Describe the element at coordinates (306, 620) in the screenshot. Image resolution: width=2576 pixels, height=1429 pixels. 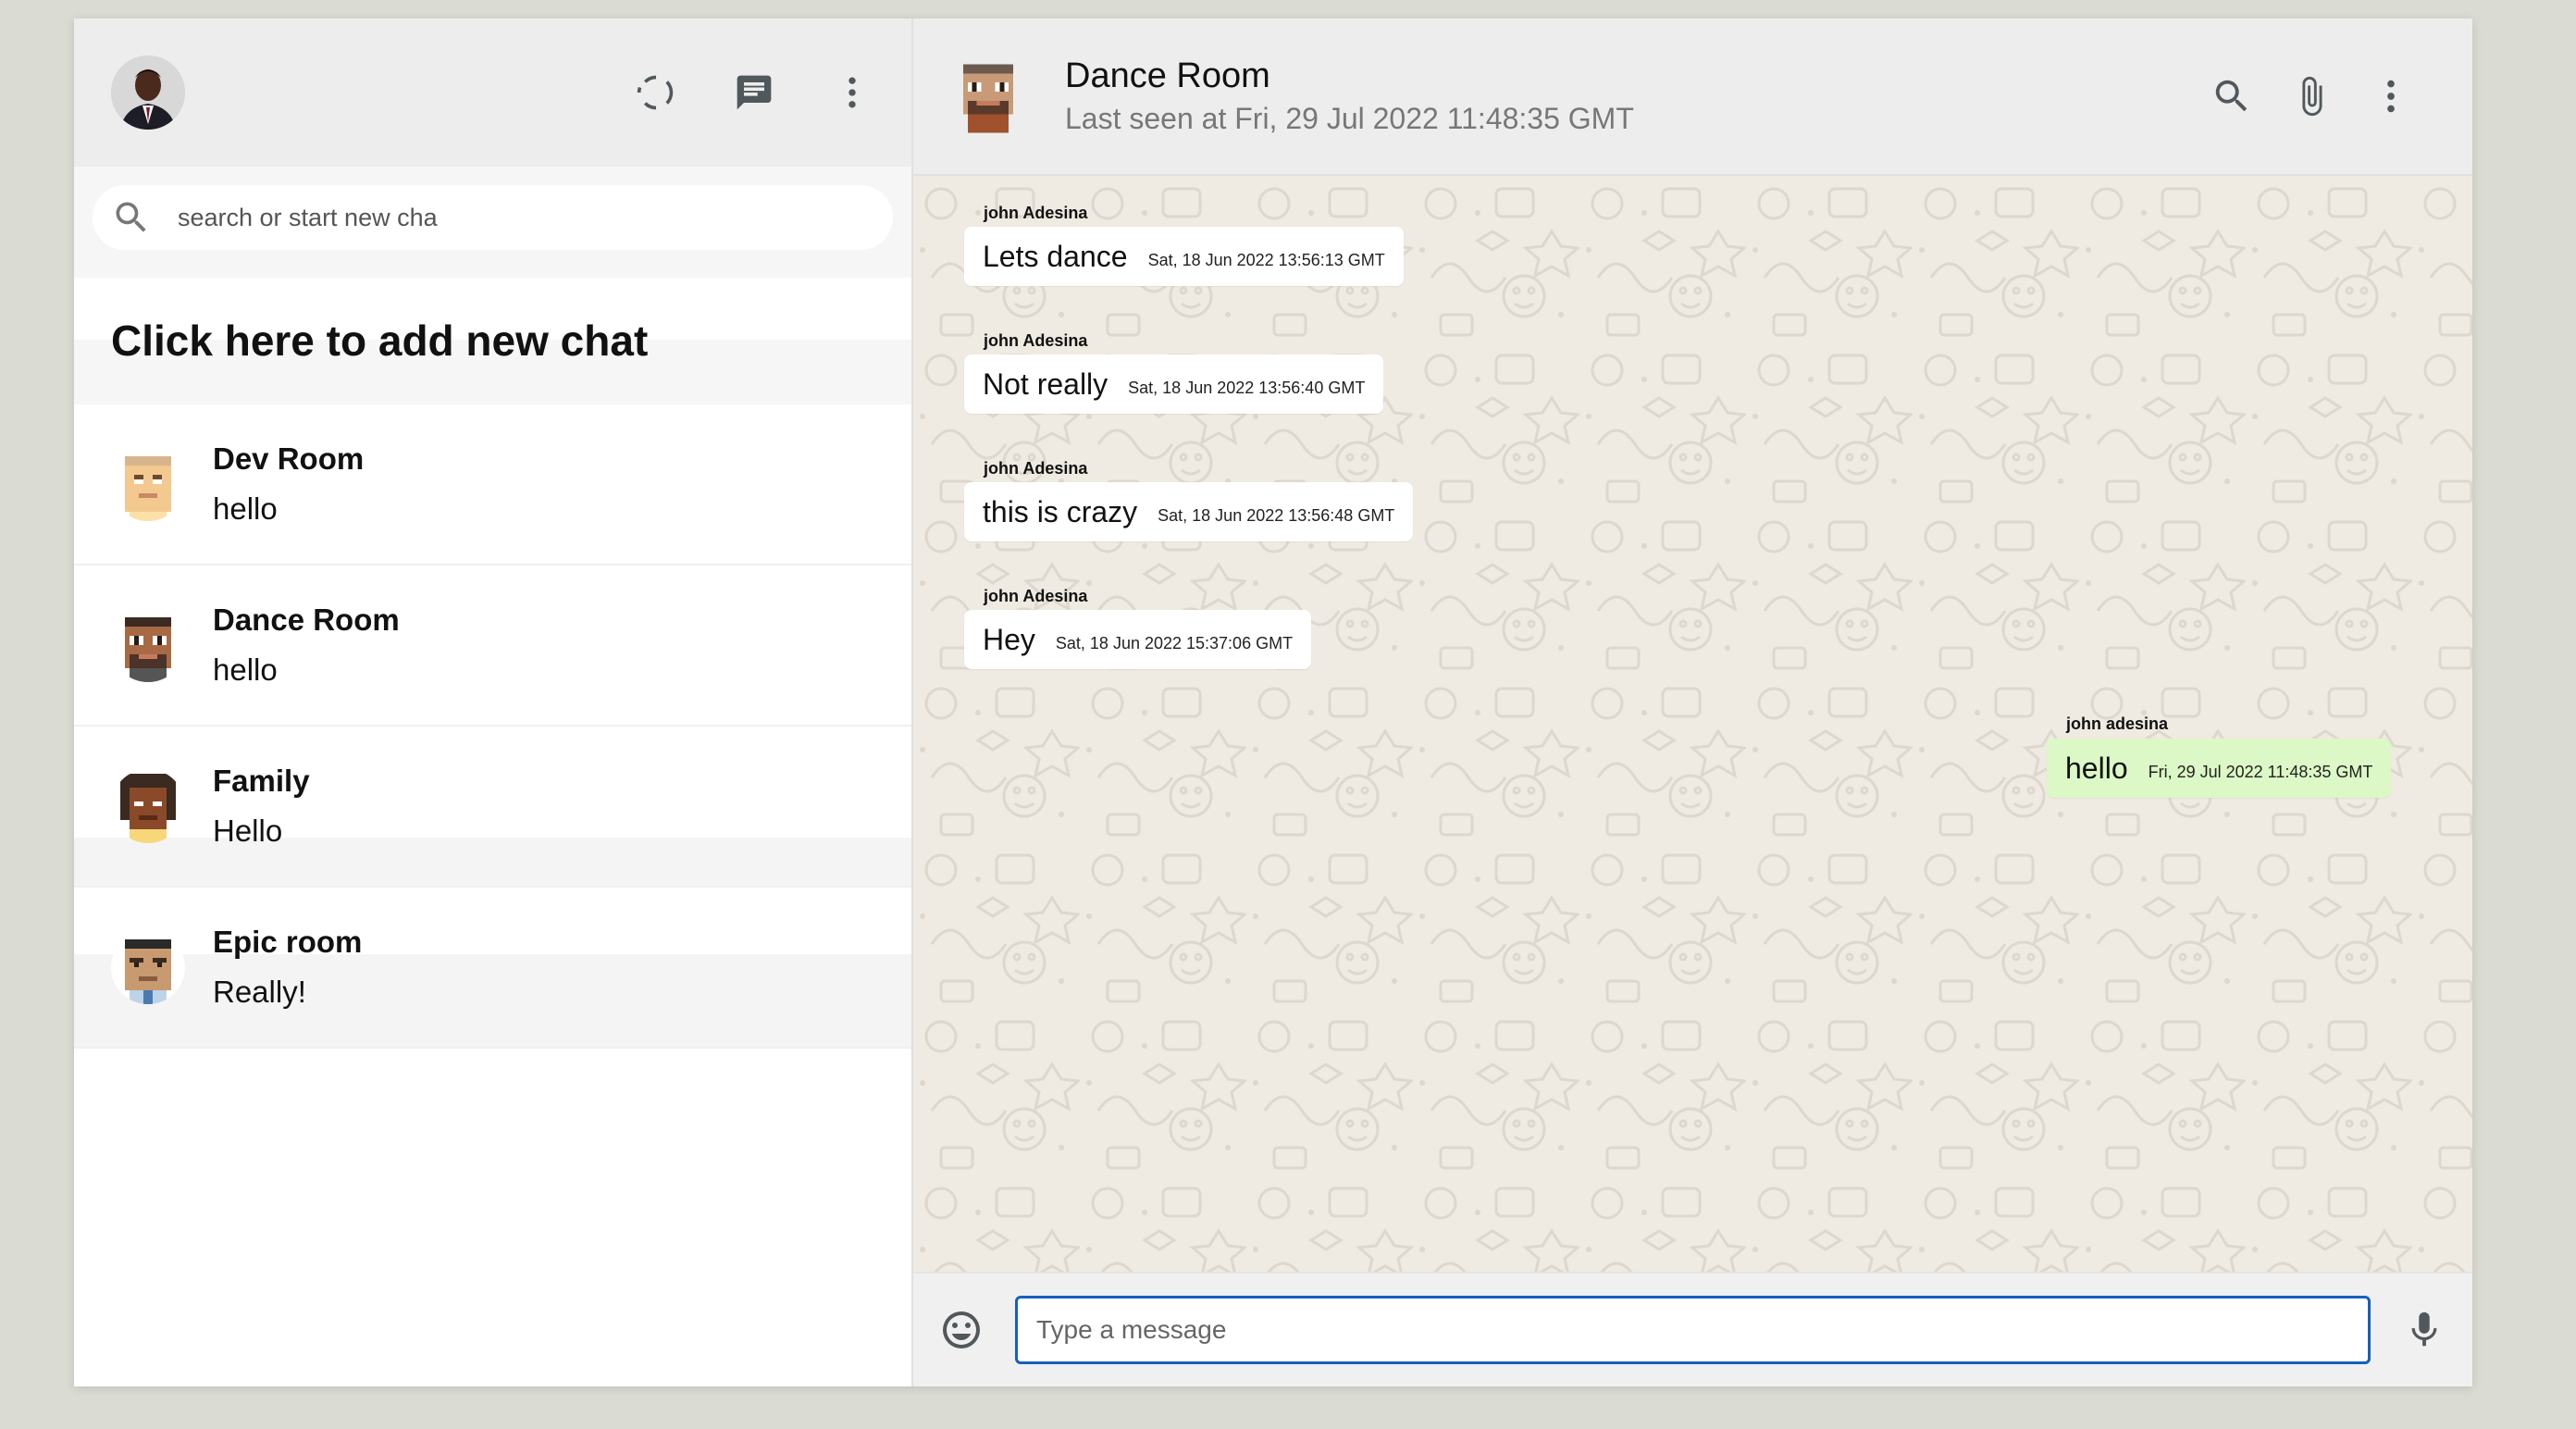
I see `chat-name: Dance Room` at that location.